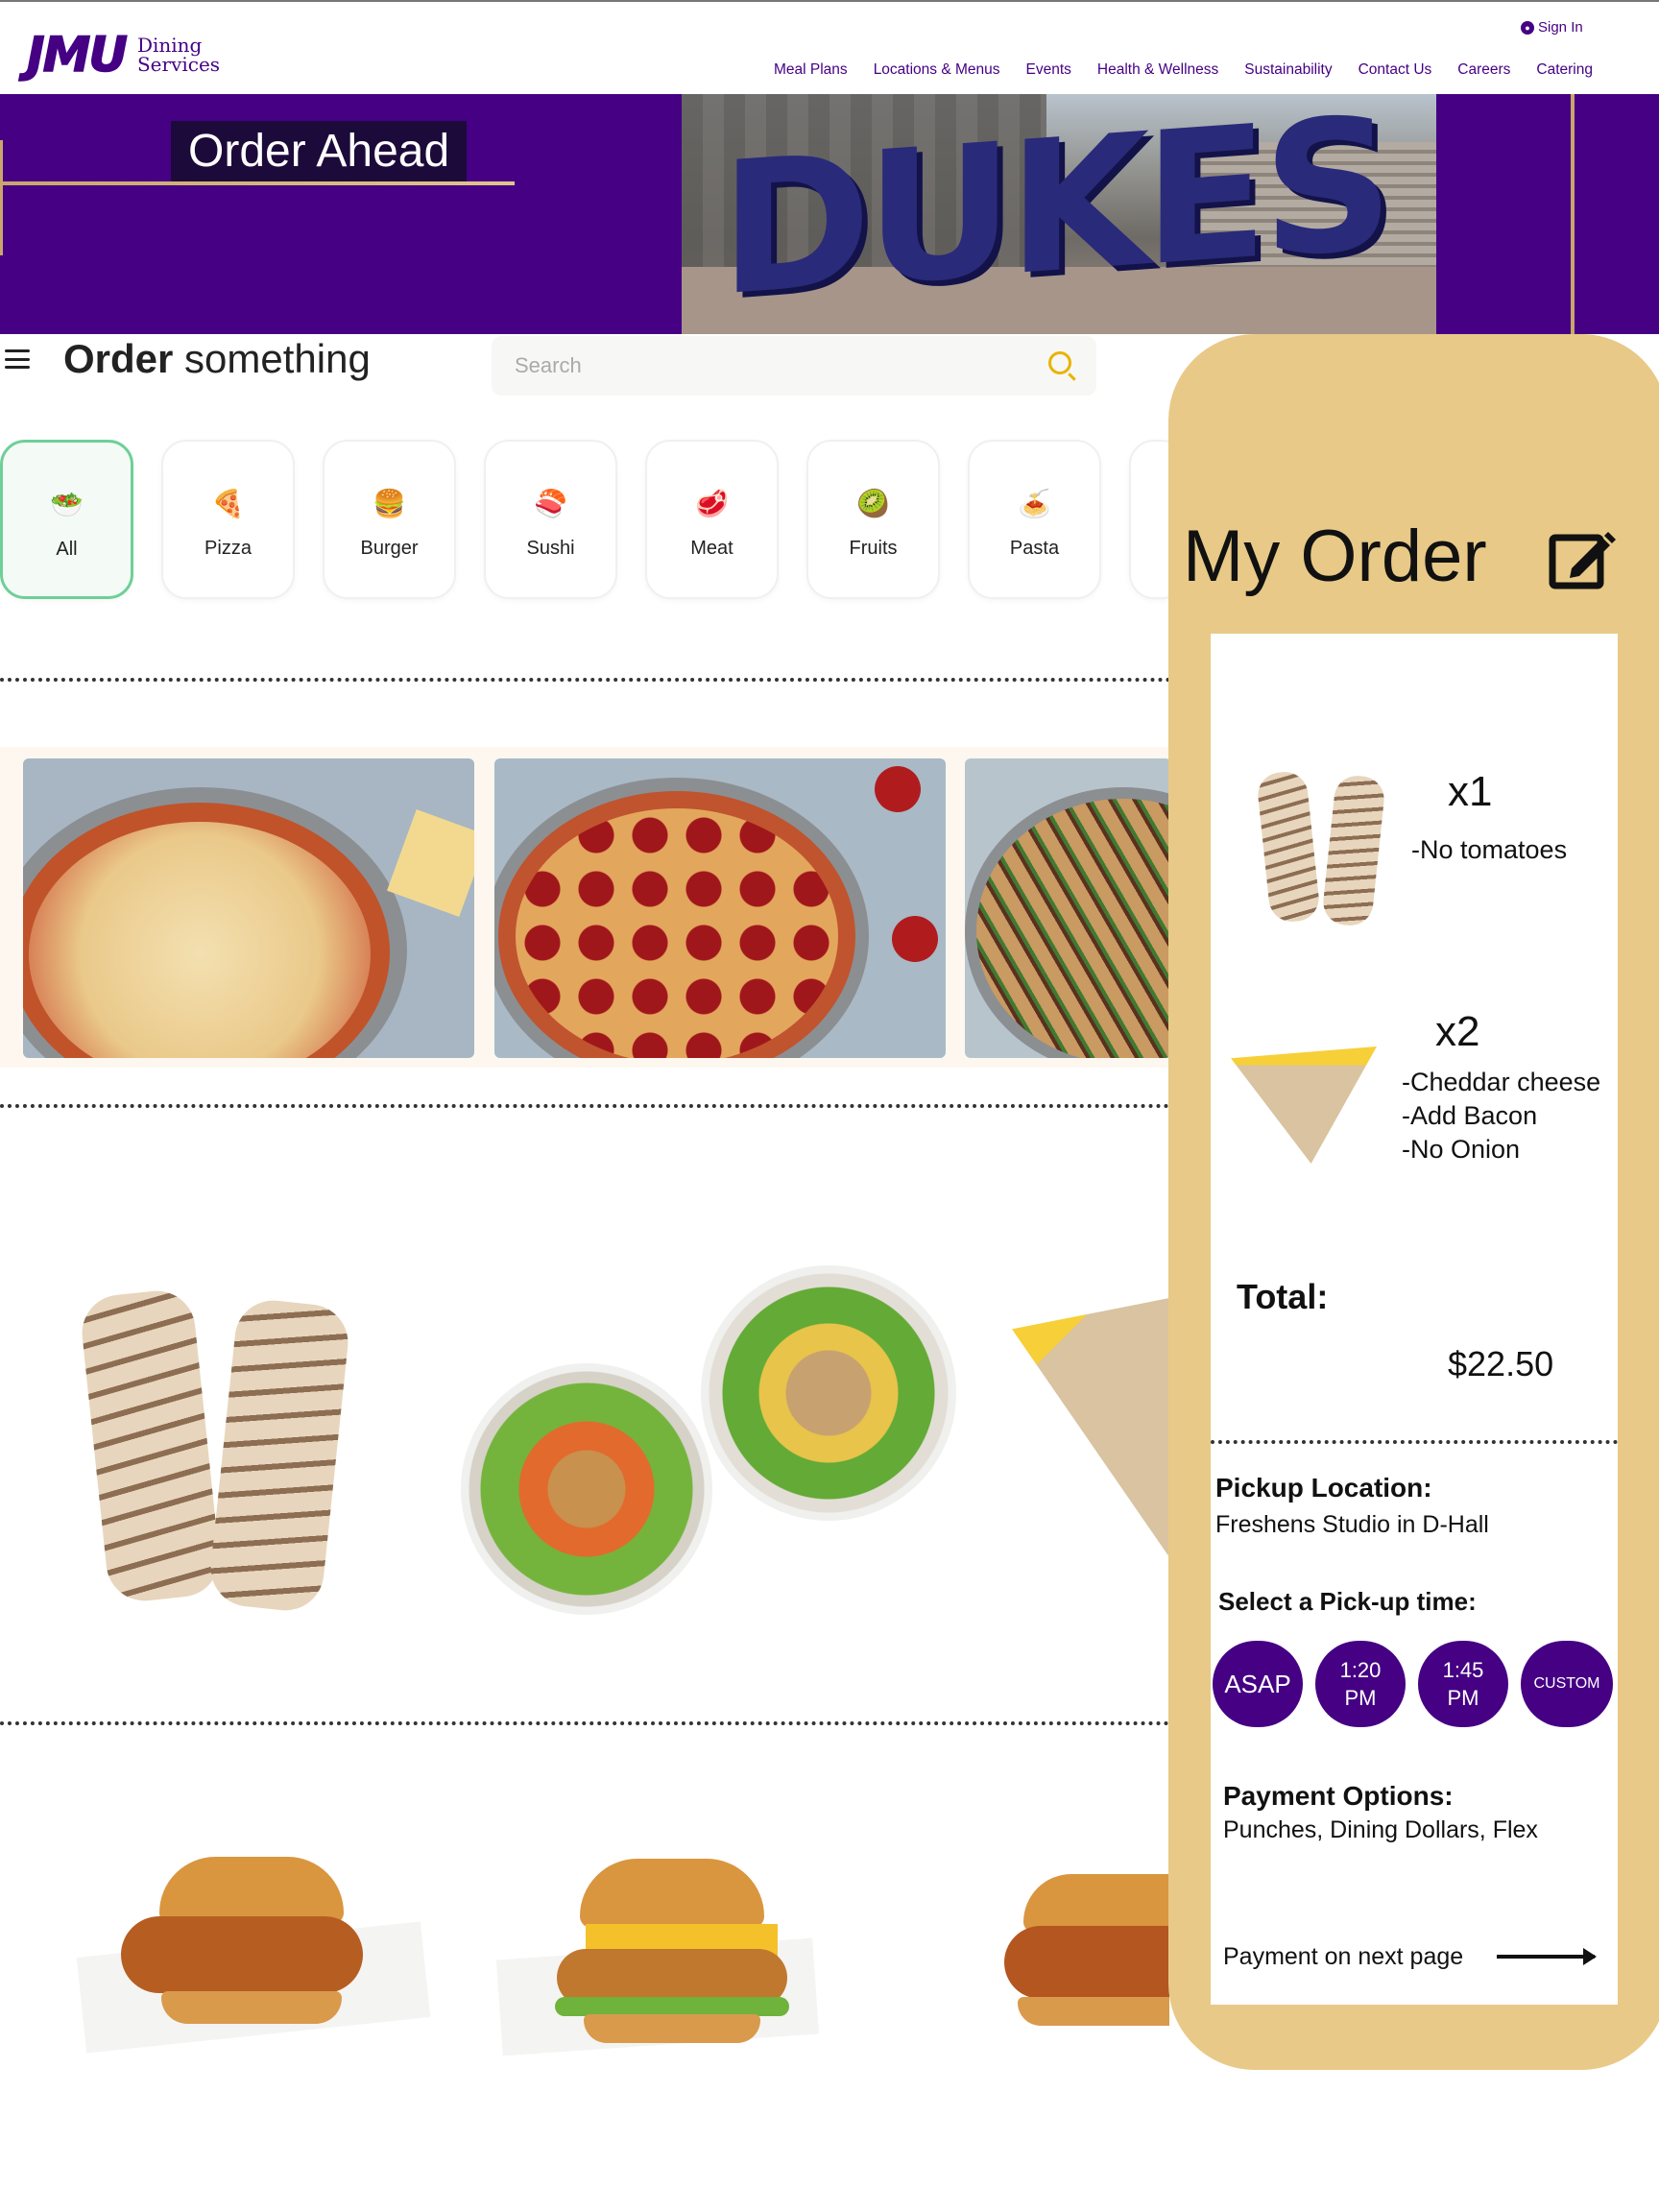 The height and width of the screenshot is (2212, 1659). I want to click on spicy-sandwich-bottom, so click(1093, 2011).